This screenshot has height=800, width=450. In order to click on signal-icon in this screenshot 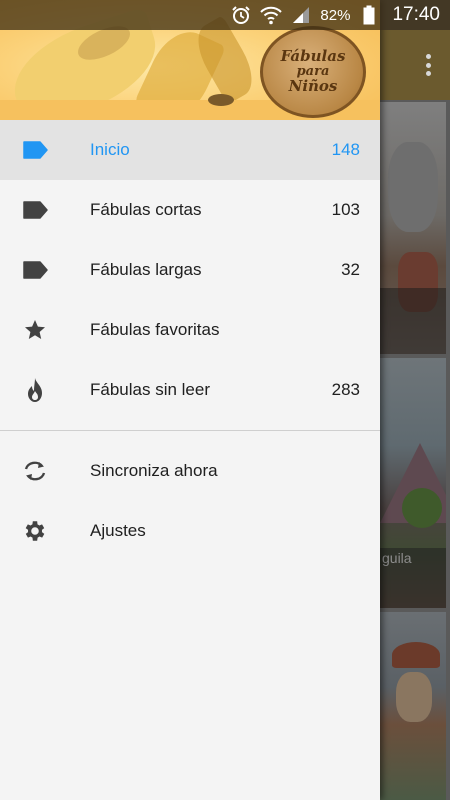, I will do `click(301, 15)`.